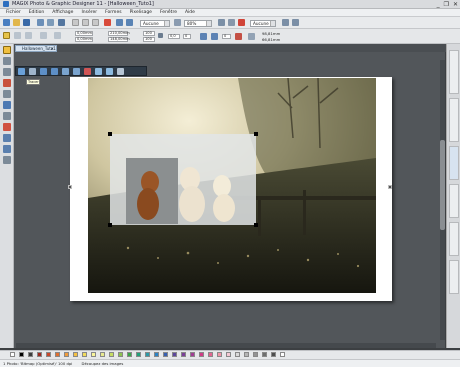  I want to click on shape-editor-tool-icon, so click(7, 61).